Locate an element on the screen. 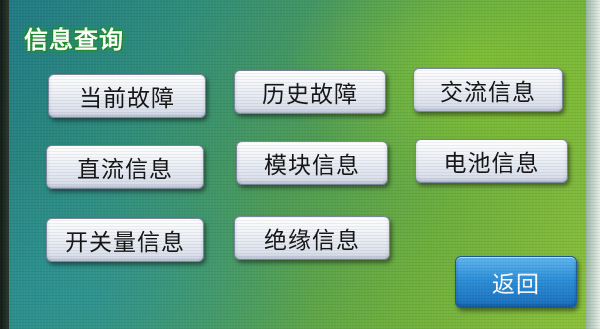 The image size is (600, 329). module-info-label: 模块信息 is located at coordinates (312, 166).